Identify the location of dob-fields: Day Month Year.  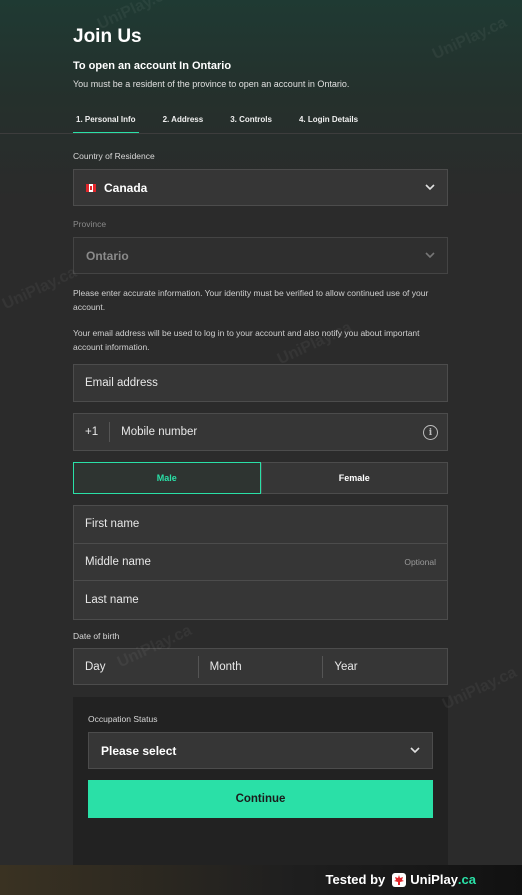
(260, 666).